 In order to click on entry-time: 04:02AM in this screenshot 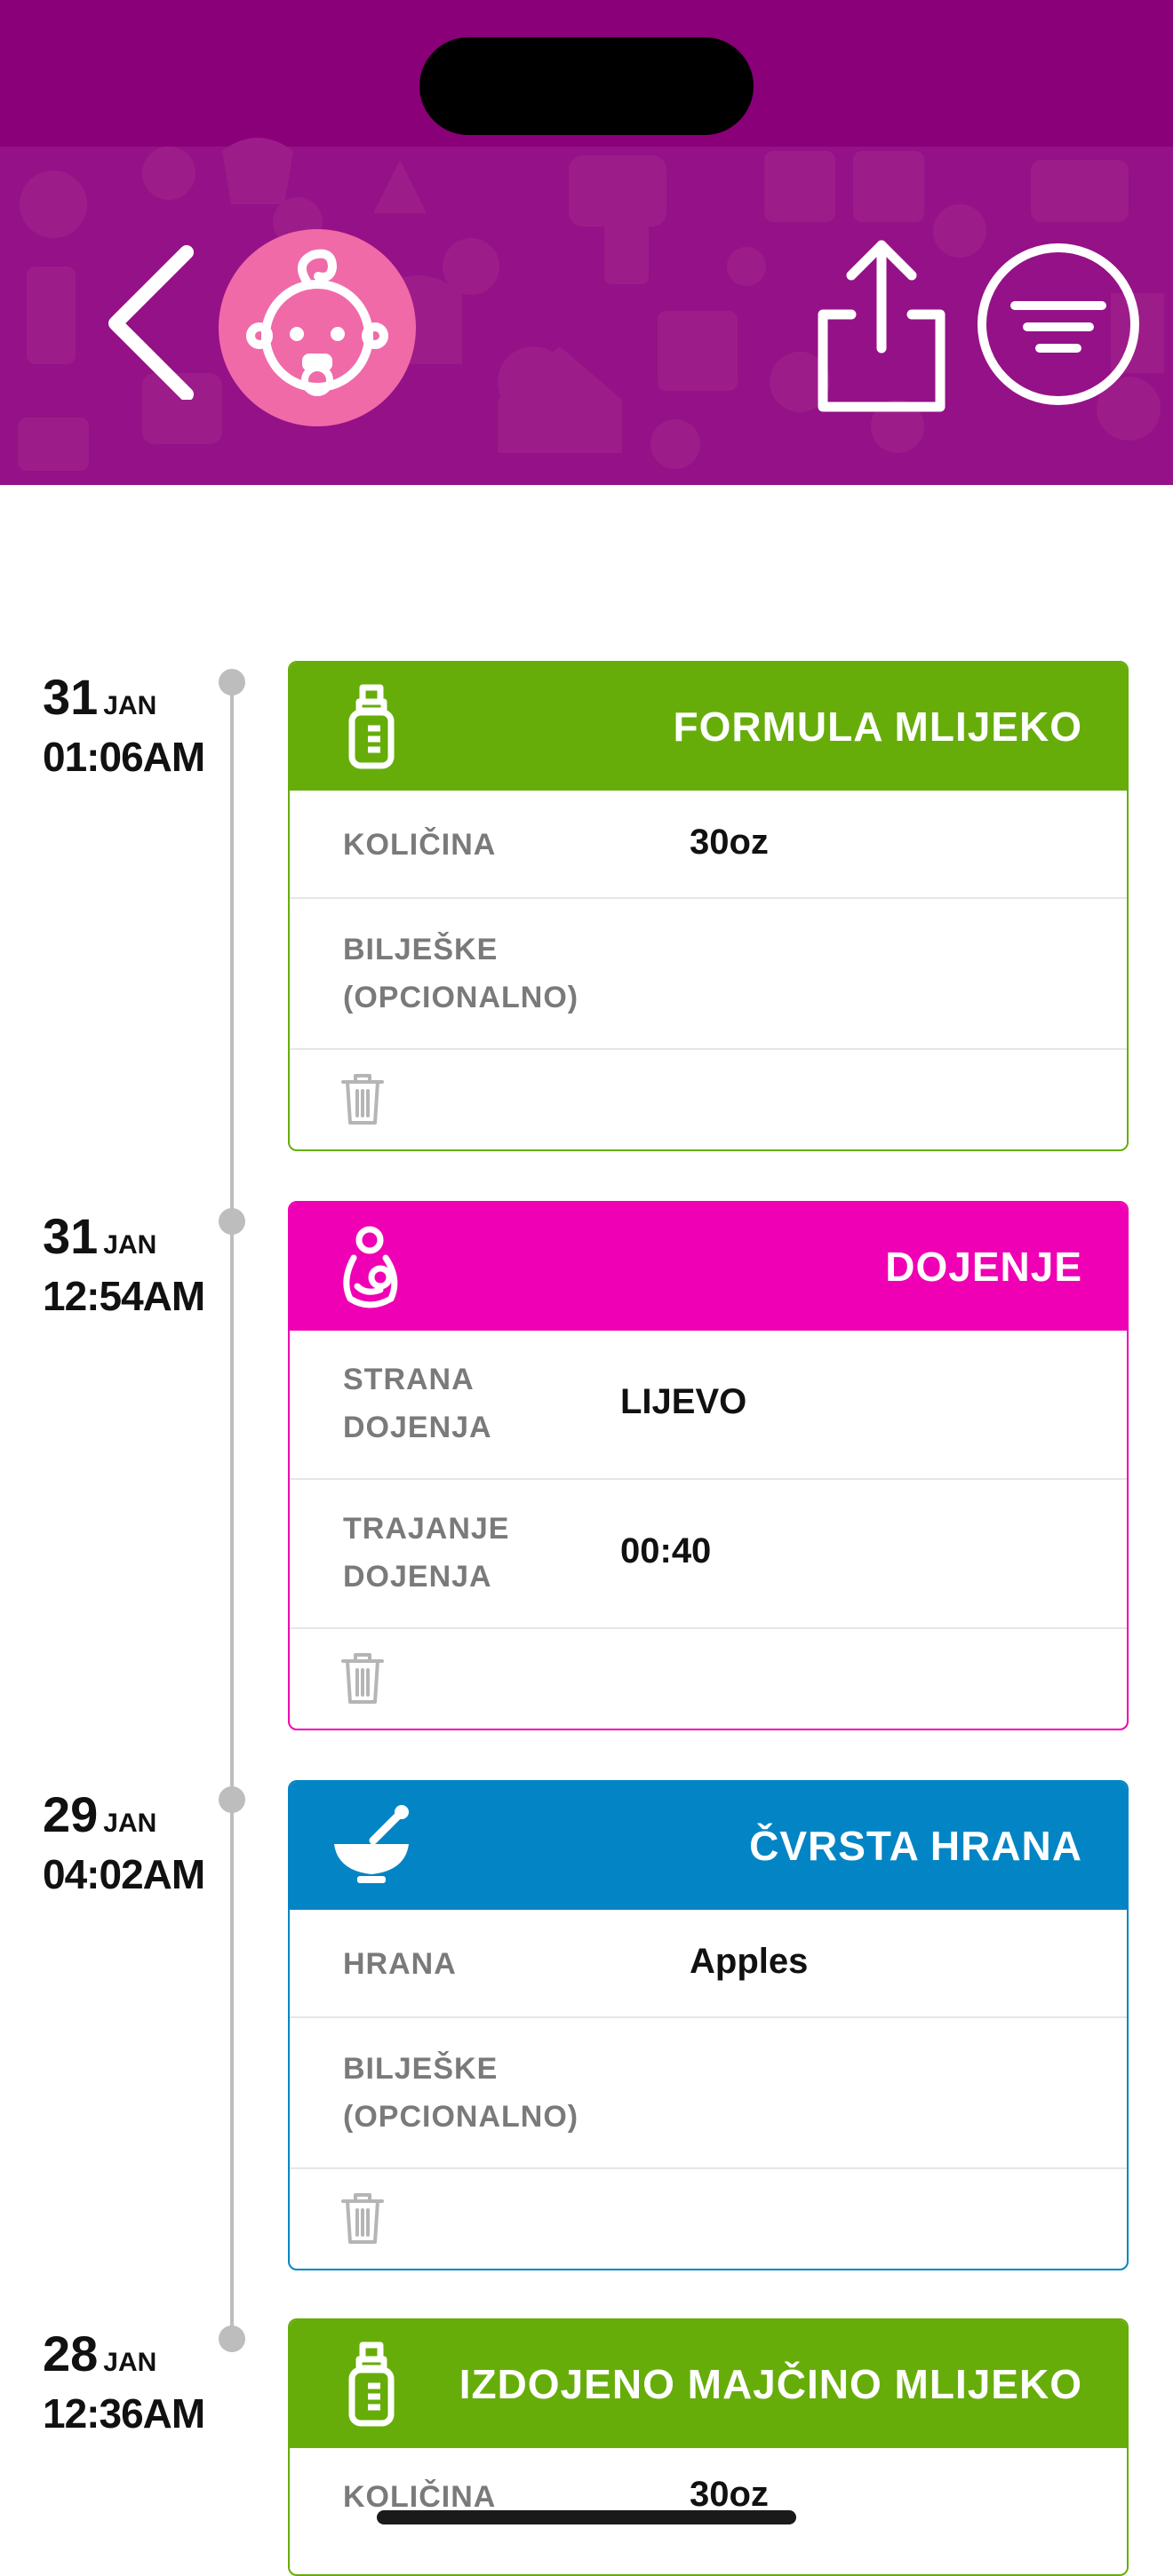, I will do `click(124, 1874)`.